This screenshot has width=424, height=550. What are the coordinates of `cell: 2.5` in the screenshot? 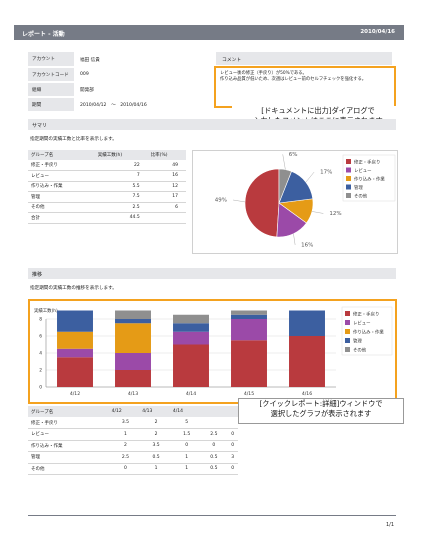 It's located at (124, 457).